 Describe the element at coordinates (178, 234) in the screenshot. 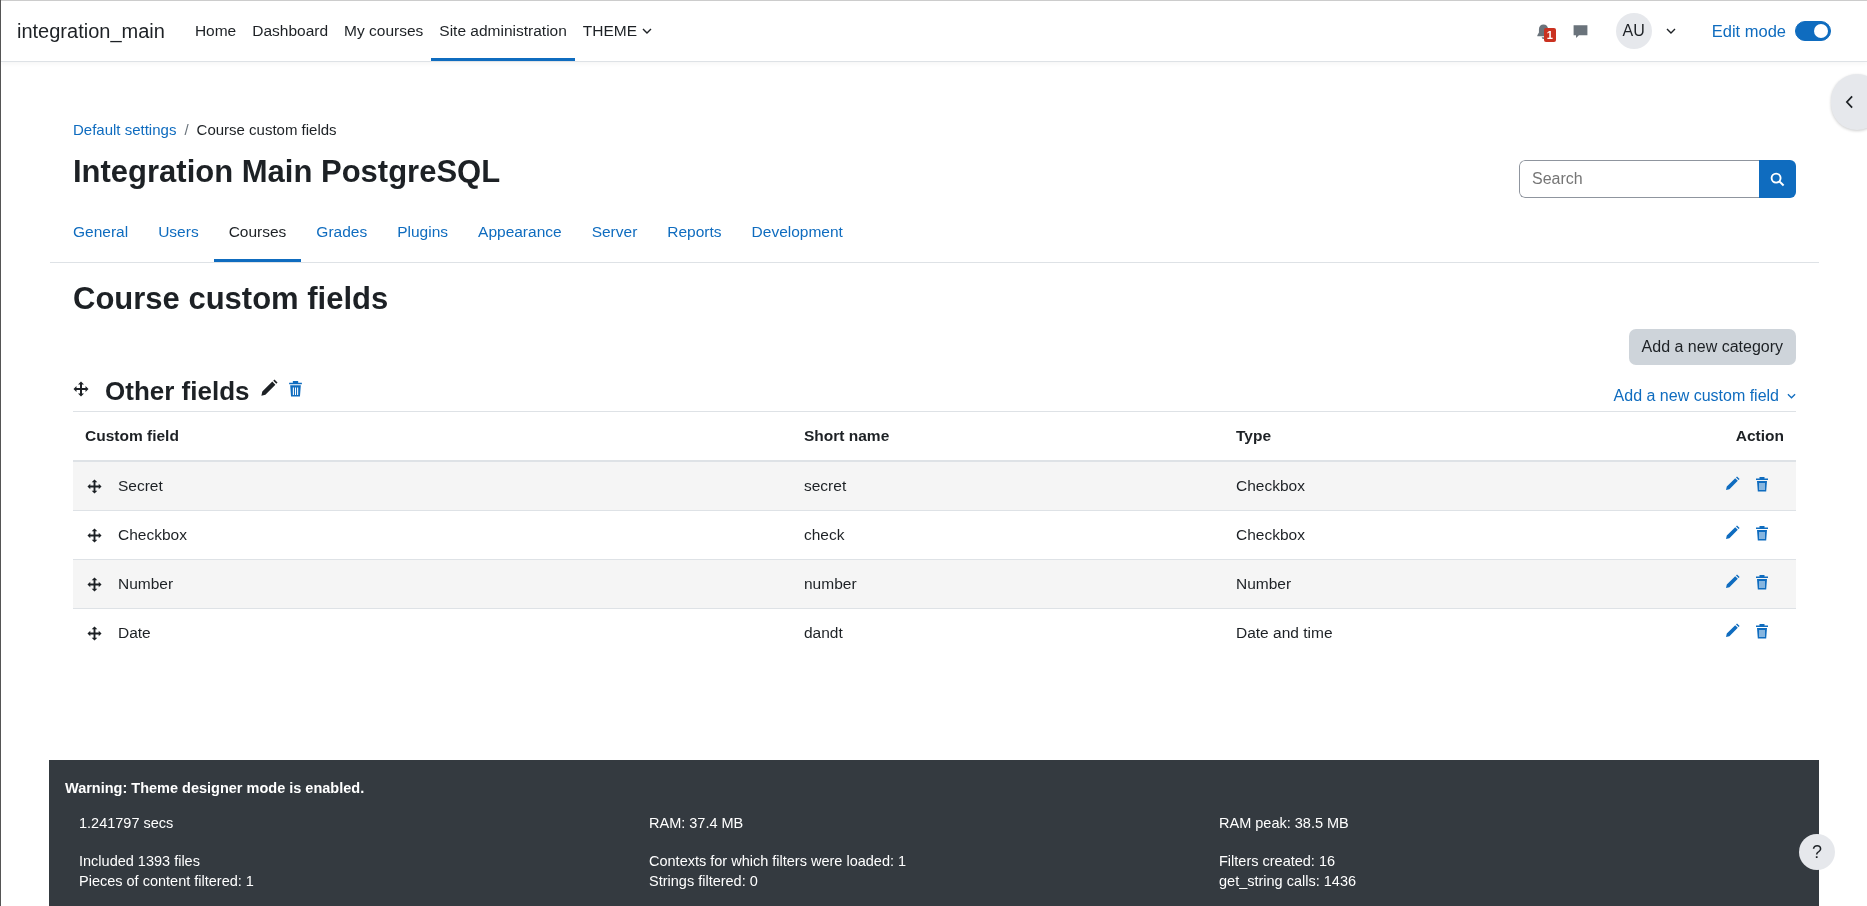

I see `tab: Users` at that location.